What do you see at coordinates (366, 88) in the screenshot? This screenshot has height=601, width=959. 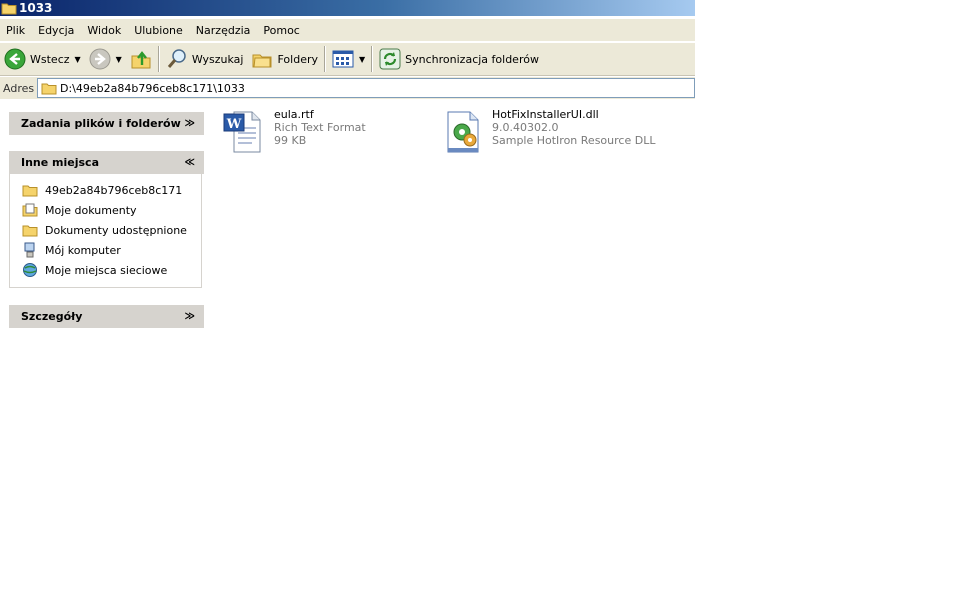 I see `address-input: D:\49eb2a84b796ceb8c171\1033` at bounding box center [366, 88].